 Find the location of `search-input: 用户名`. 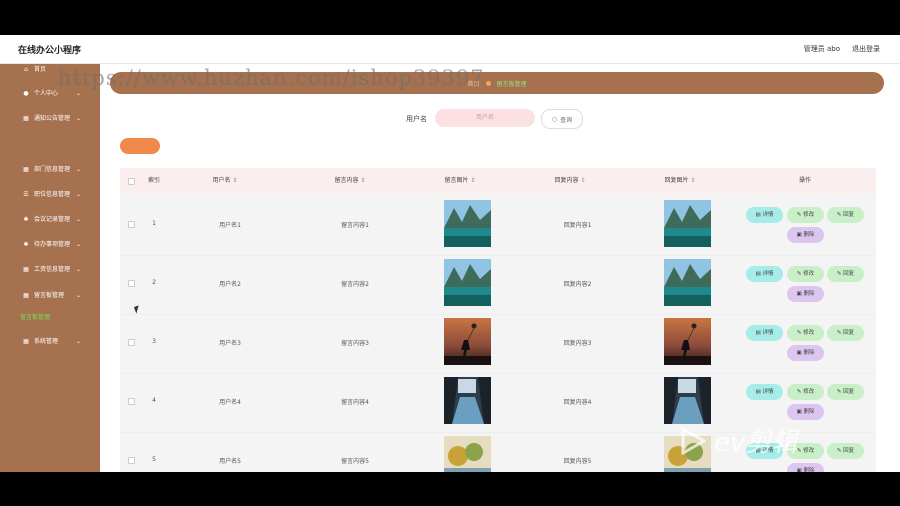

search-input: 用户名 is located at coordinates (485, 118).